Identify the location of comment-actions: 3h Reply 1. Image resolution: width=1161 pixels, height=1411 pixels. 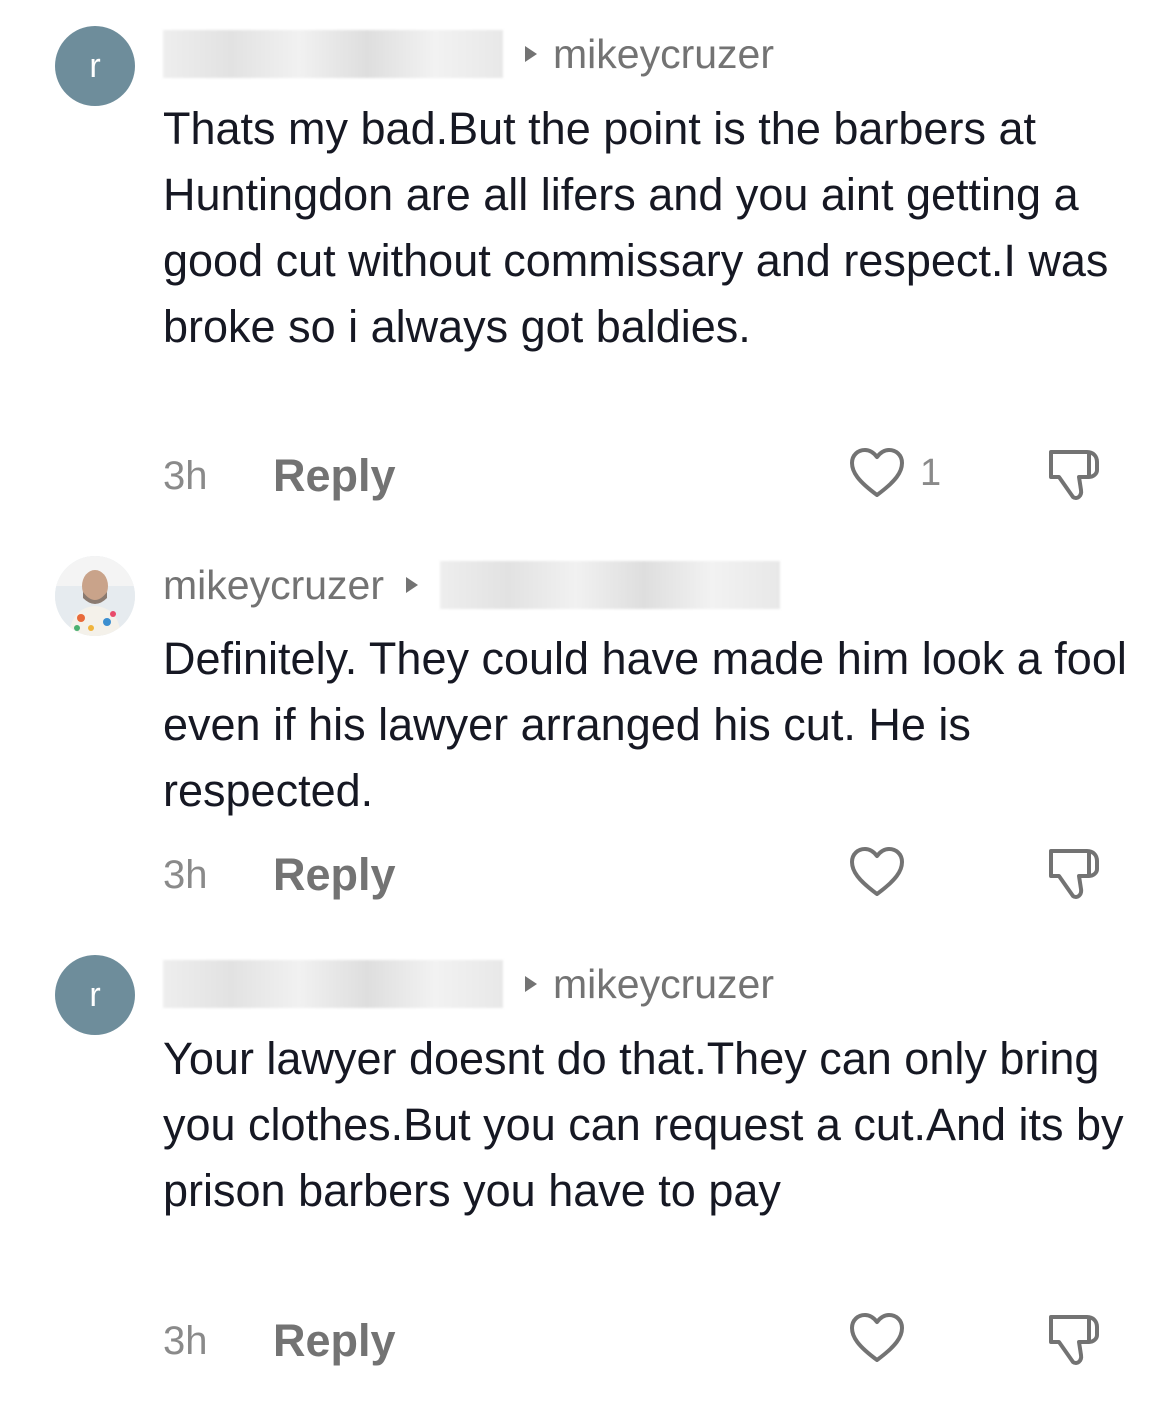
(643, 476).